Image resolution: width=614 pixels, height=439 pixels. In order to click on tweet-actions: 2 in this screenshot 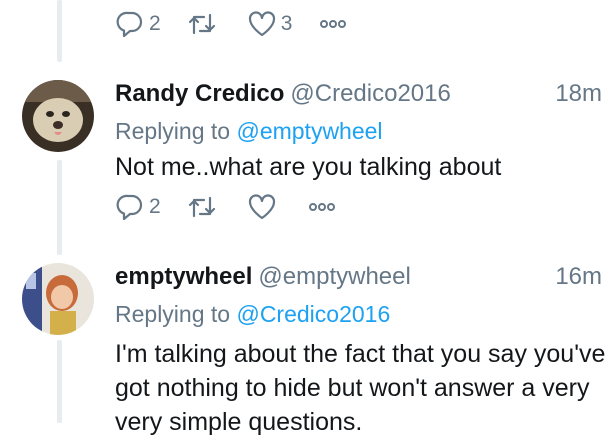, I will do `click(239, 207)`.